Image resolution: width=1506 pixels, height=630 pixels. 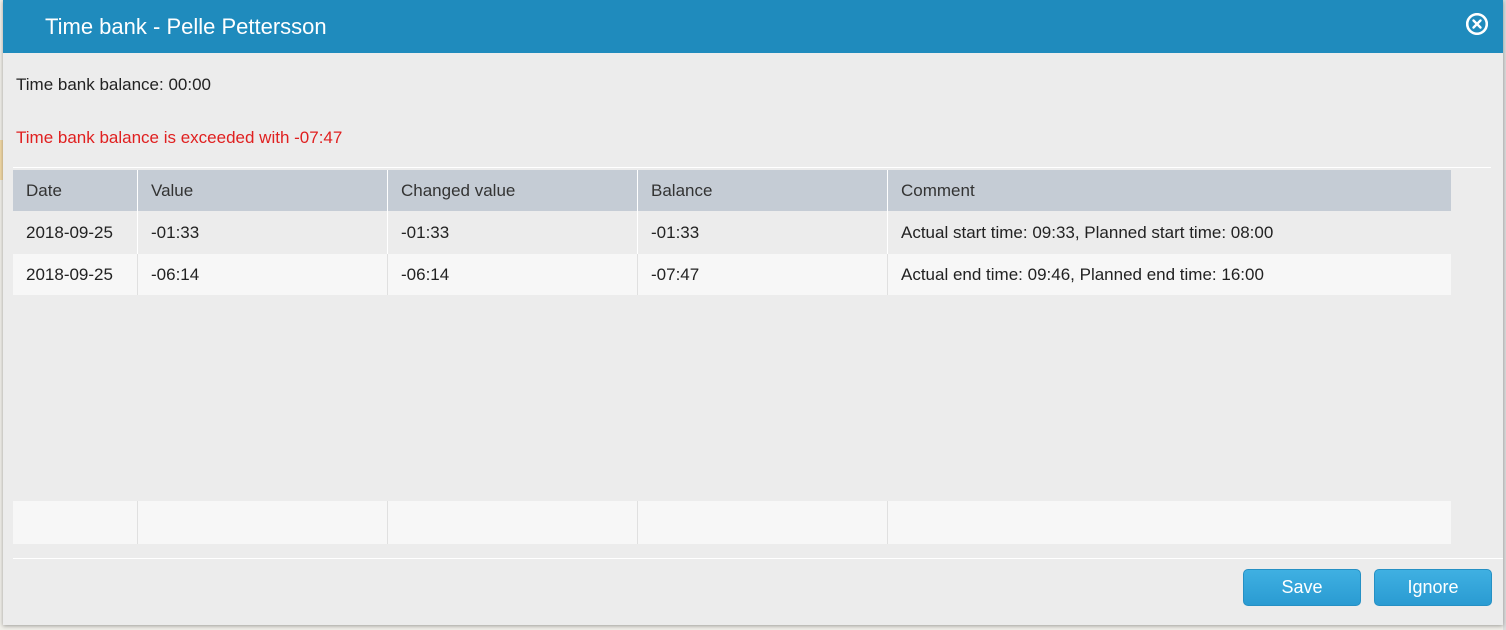 What do you see at coordinates (758, 558) in the screenshot?
I see `footer-divider` at bounding box center [758, 558].